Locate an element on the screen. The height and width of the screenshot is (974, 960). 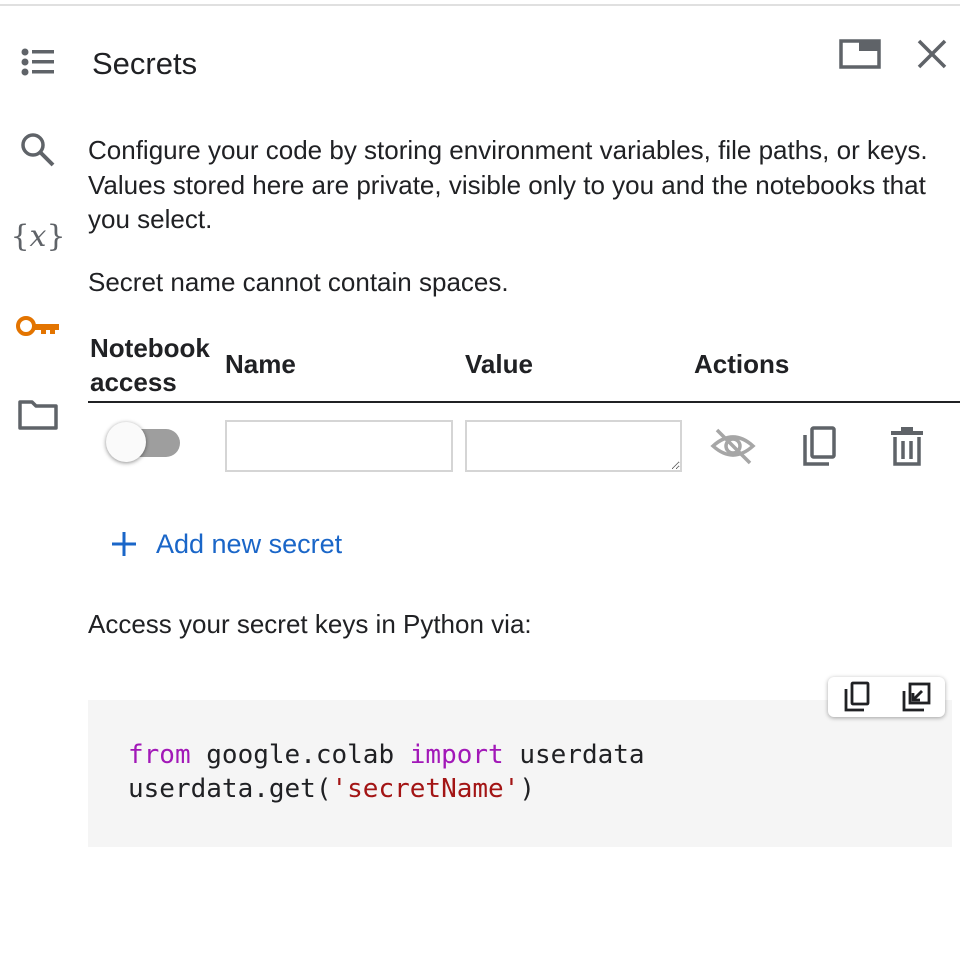
copy-code-button is located at coordinates (857, 697).